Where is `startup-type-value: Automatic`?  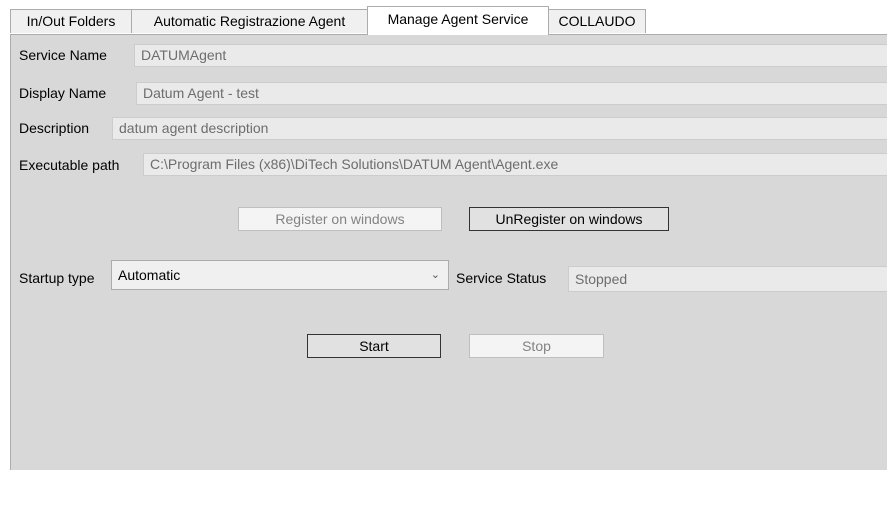 startup-type-value: Automatic is located at coordinates (149, 275).